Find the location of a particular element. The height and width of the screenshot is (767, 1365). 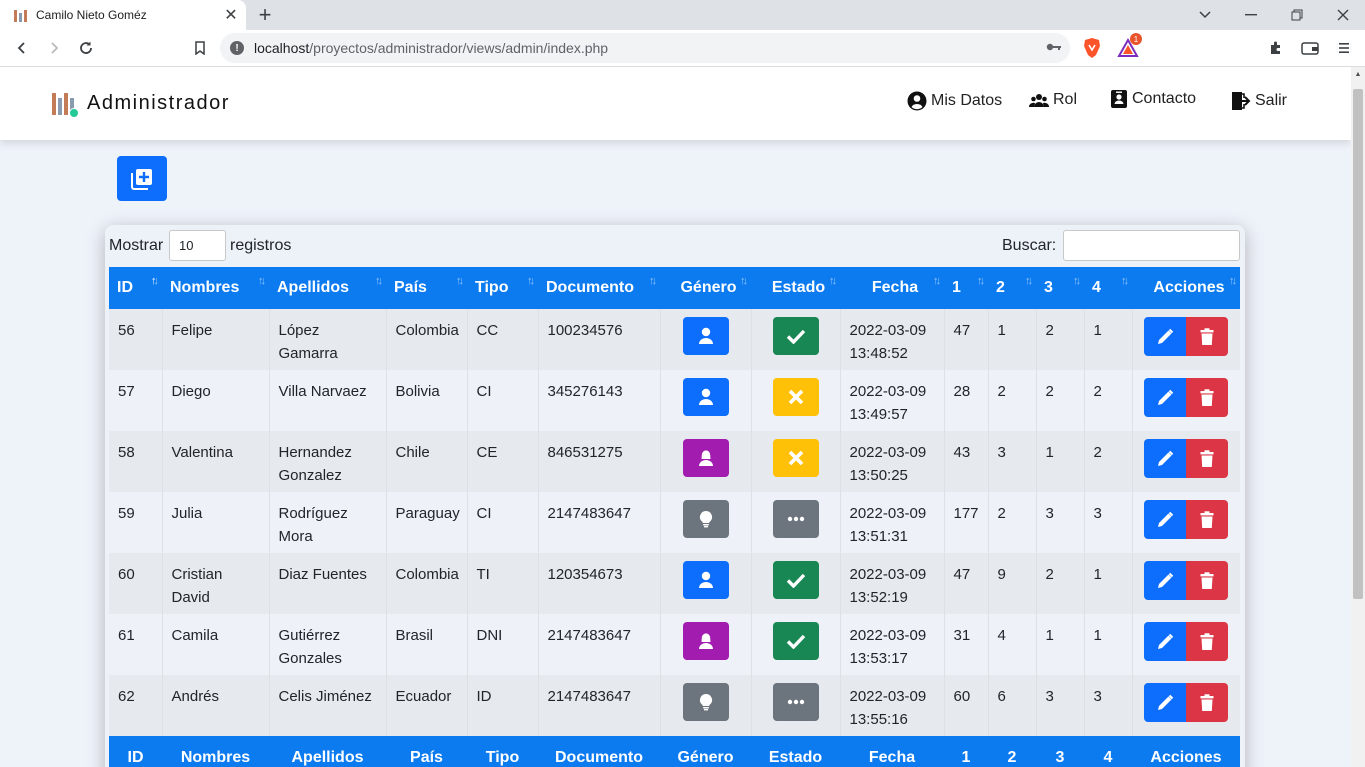

column-header-tipo: Tipo ↑↓ is located at coordinates (502, 288).